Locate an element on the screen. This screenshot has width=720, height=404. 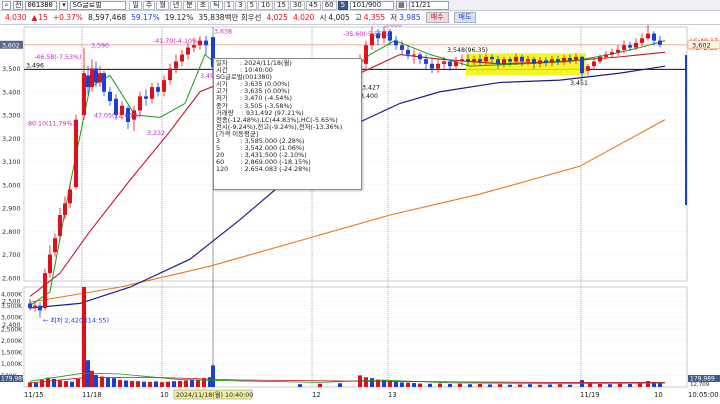
price-tick-label: 2,900 is located at coordinates (11, 209).